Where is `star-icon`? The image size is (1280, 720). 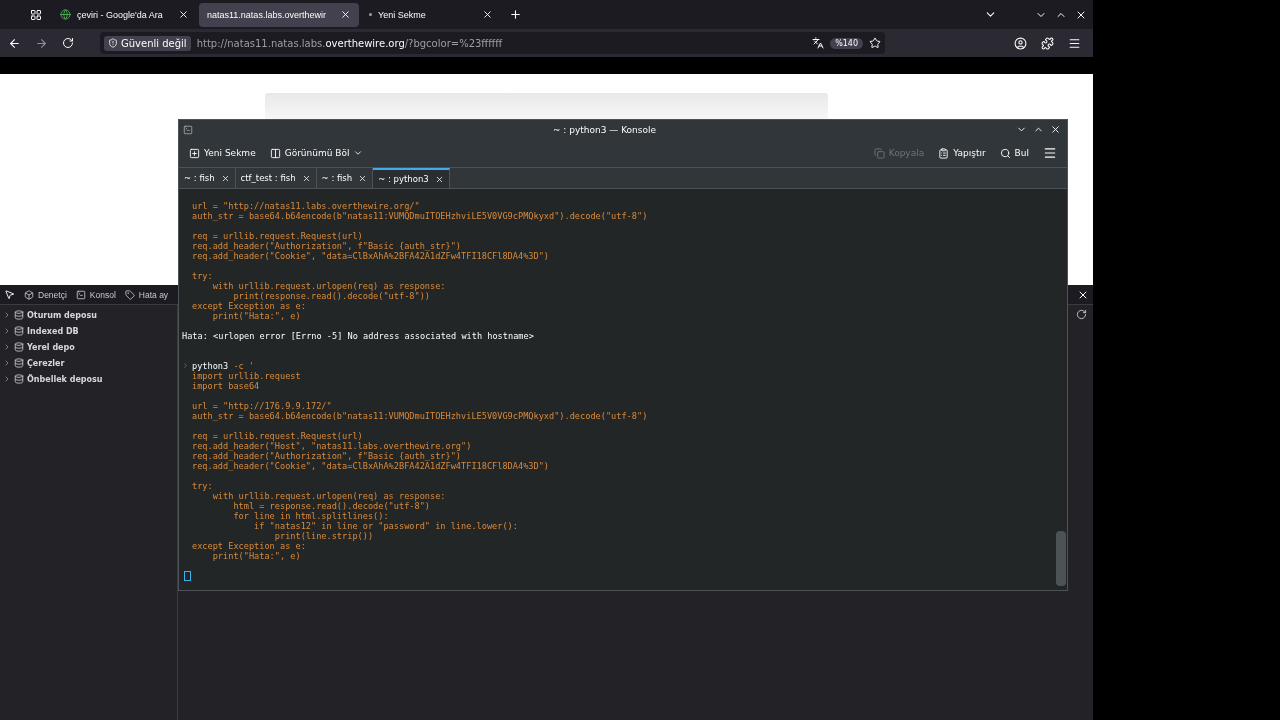 star-icon is located at coordinates (875, 43).